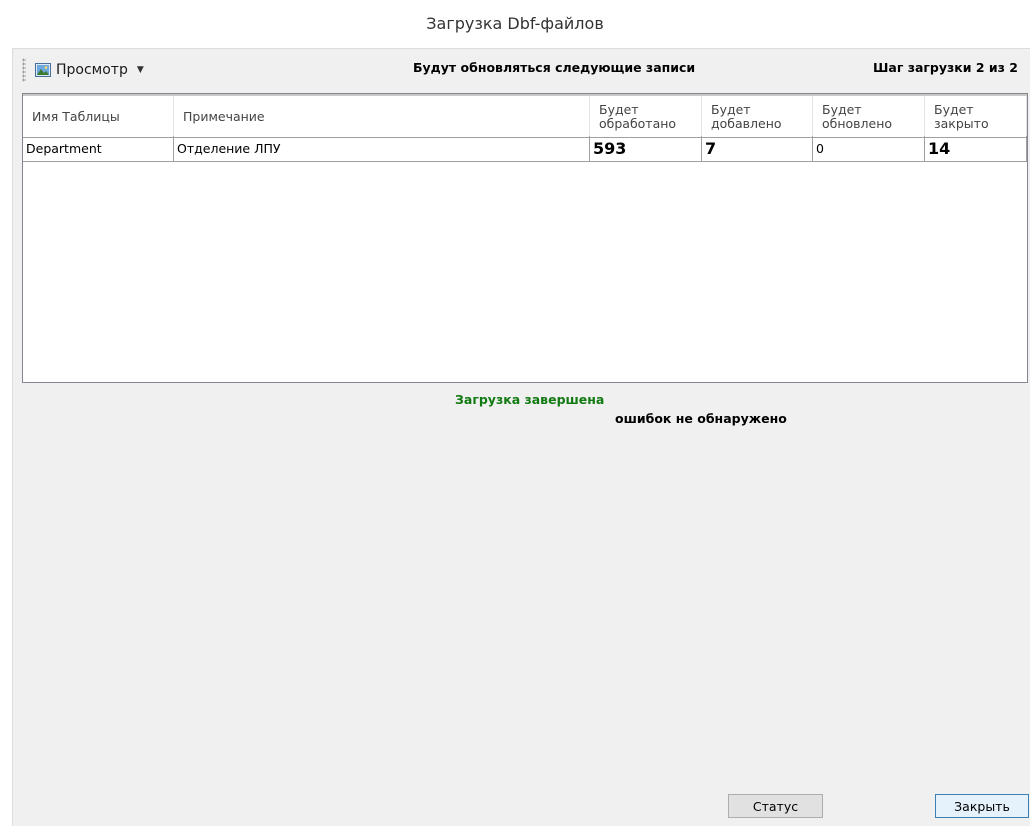 The image size is (1030, 827). Describe the element at coordinates (646, 148) in the screenshot. I see `cell-processed: 593` at that location.